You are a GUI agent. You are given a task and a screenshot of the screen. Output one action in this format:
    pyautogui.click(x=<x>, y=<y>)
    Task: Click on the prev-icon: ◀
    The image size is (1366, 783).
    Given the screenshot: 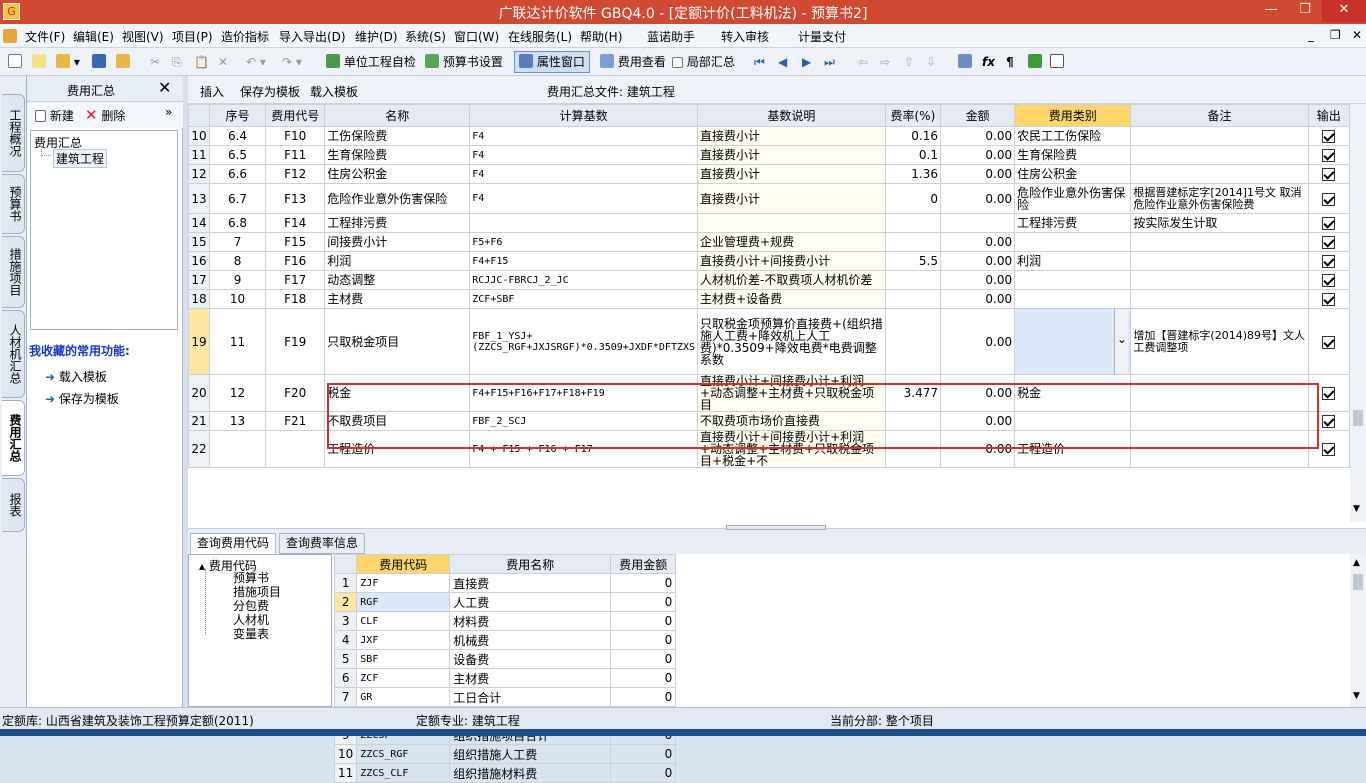 What is the action you would take?
    pyautogui.click(x=782, y=62)
    